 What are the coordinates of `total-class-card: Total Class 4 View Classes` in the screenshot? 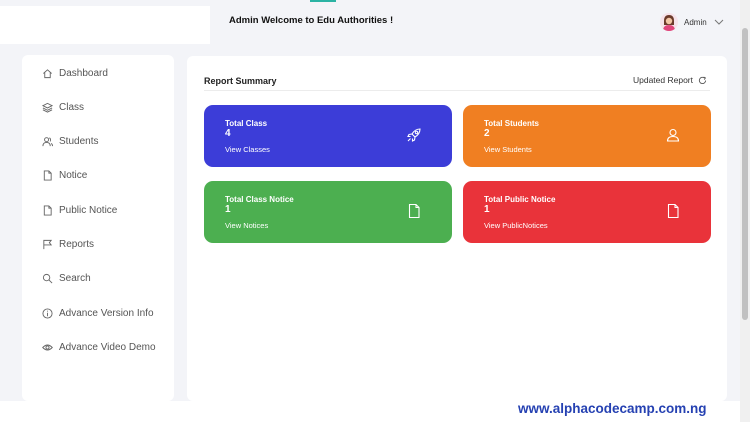 It's located at (328, 136).